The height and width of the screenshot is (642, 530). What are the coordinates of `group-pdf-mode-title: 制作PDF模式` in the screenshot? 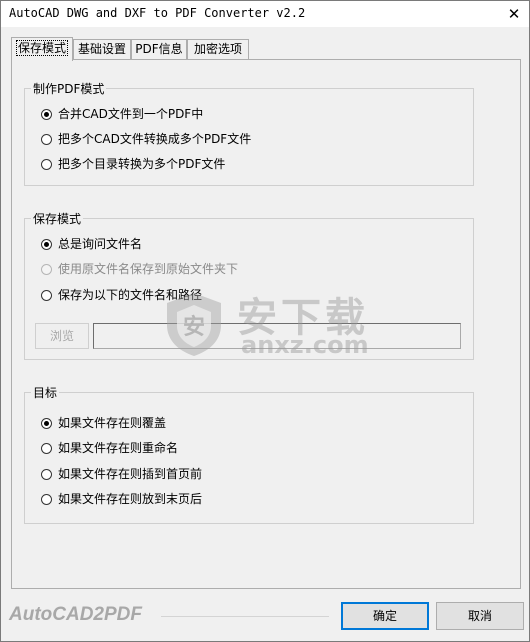 It's located at (69, 88).